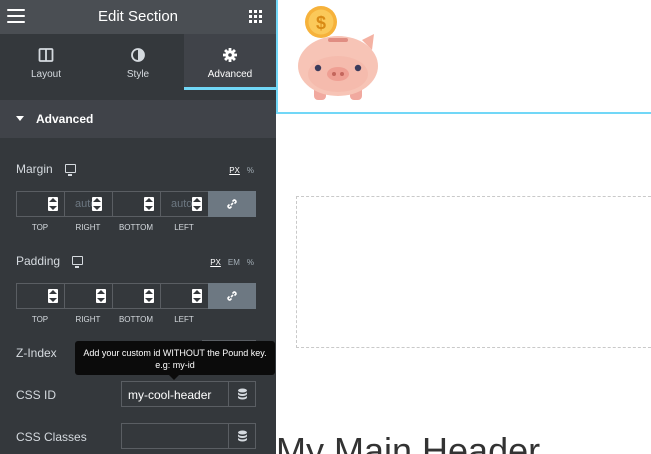  What do you see at coordinates (112, 227) in the screenshot?
I see `margin-dimension-labels: TOP RIGHT BOTTOM LEFT` at bounding box center [112, 227].